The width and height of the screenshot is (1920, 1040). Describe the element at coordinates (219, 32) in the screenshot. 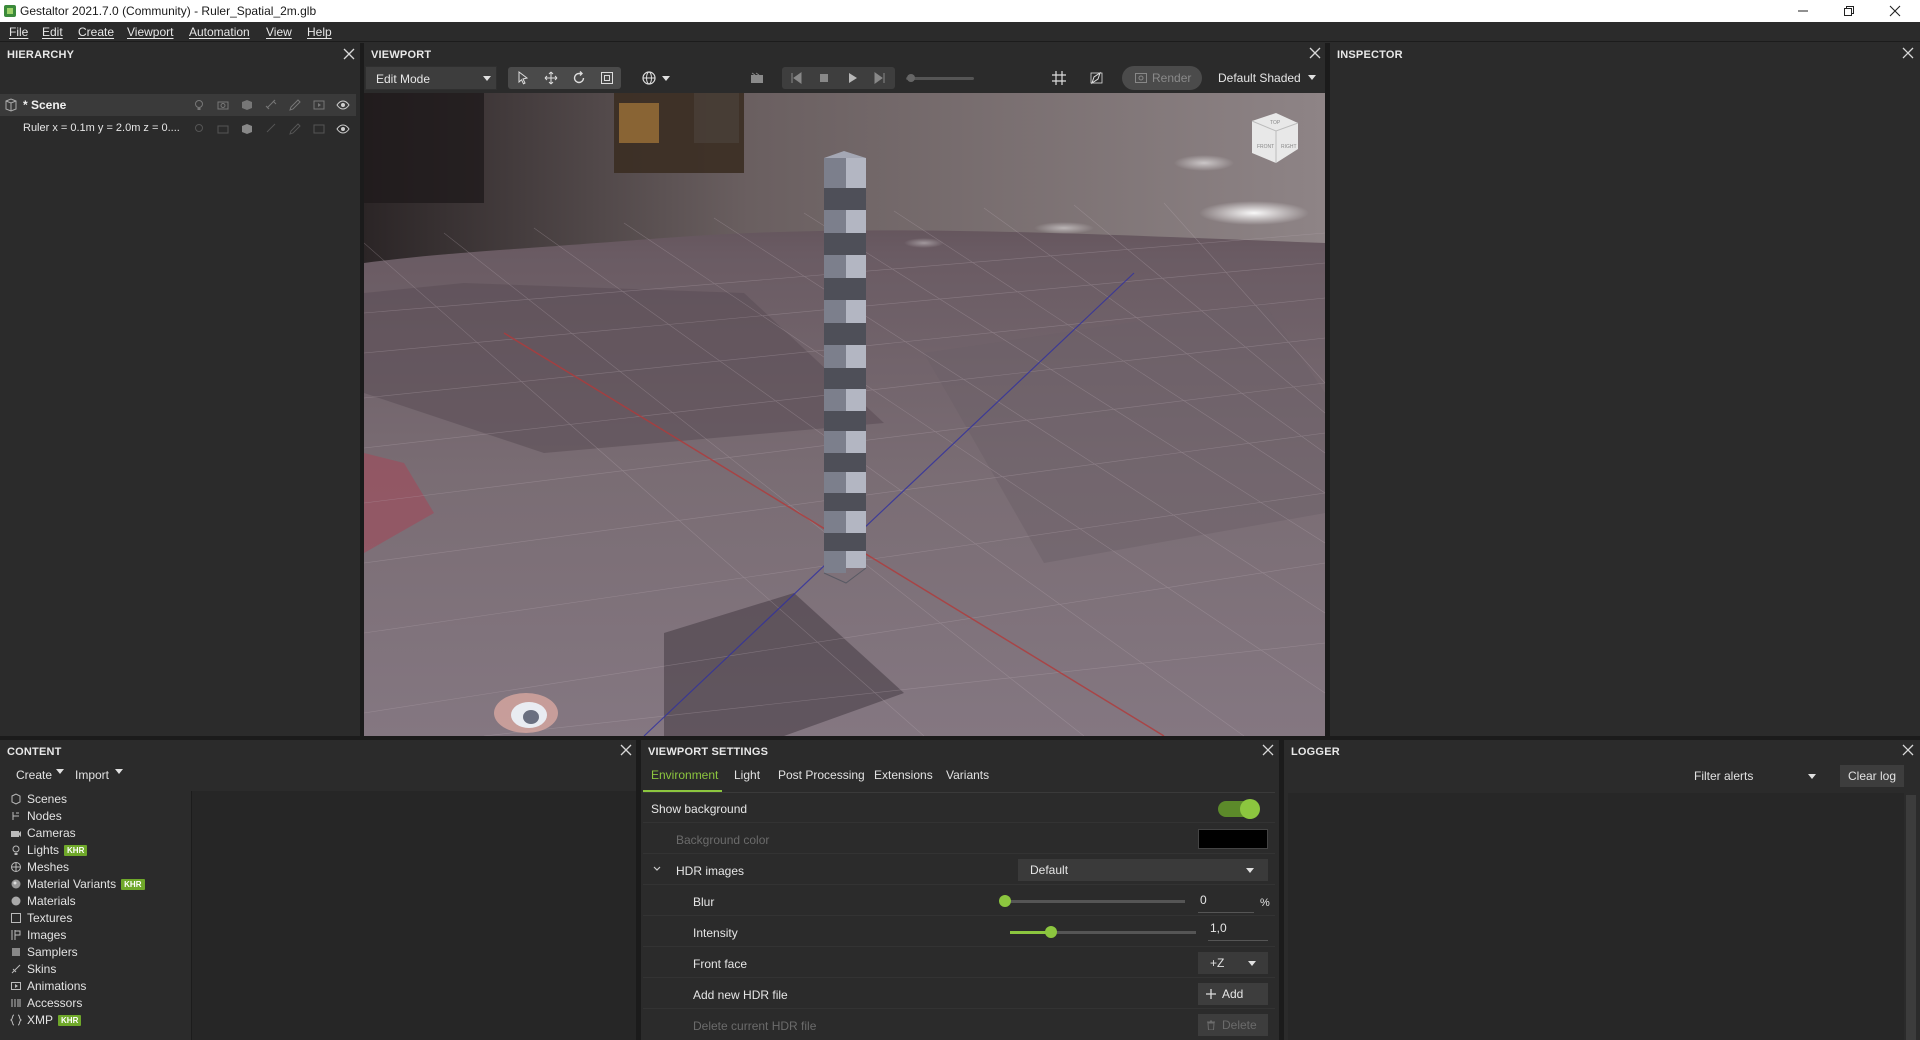

I see `menu-automation: Automation` at that location.